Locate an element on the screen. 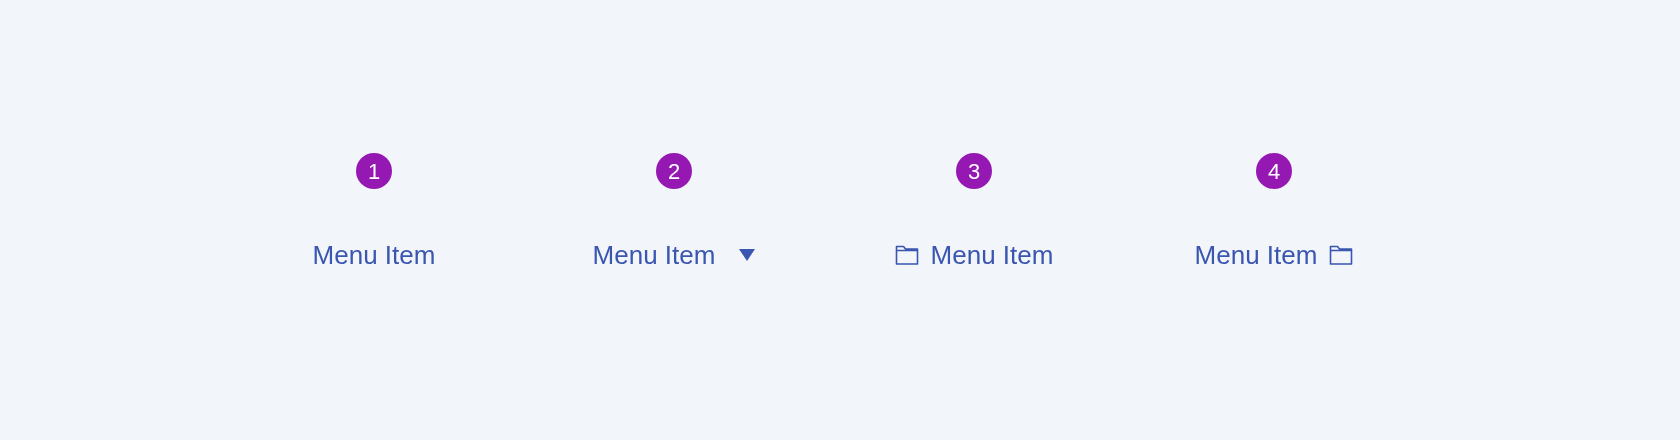 Image resolution: width=1680 pixels, height=440 pixels. number-badge: 4 is located at coordinates (1274, 171).